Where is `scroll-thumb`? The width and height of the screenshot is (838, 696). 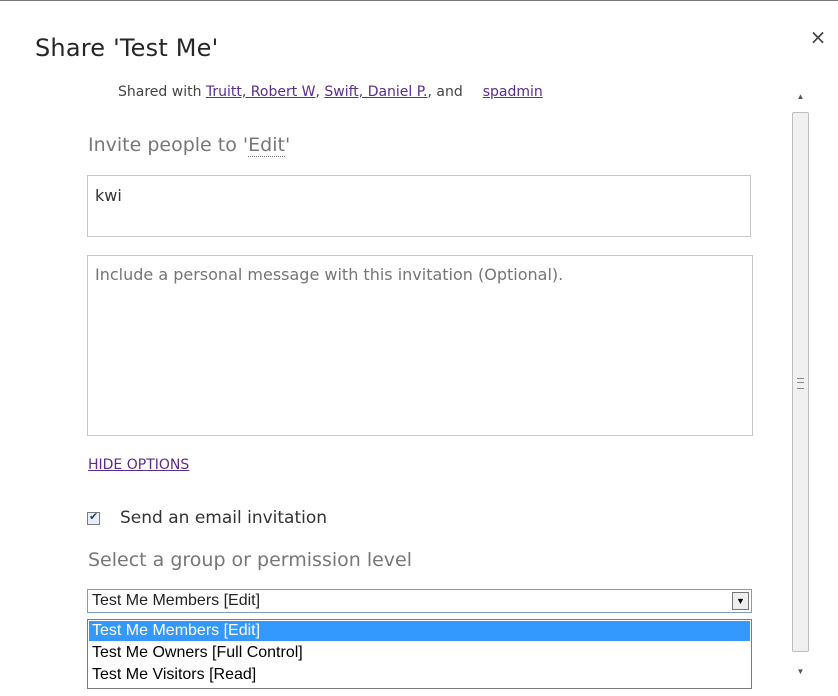 scroll-thumb is located at coordinates (800, 382).